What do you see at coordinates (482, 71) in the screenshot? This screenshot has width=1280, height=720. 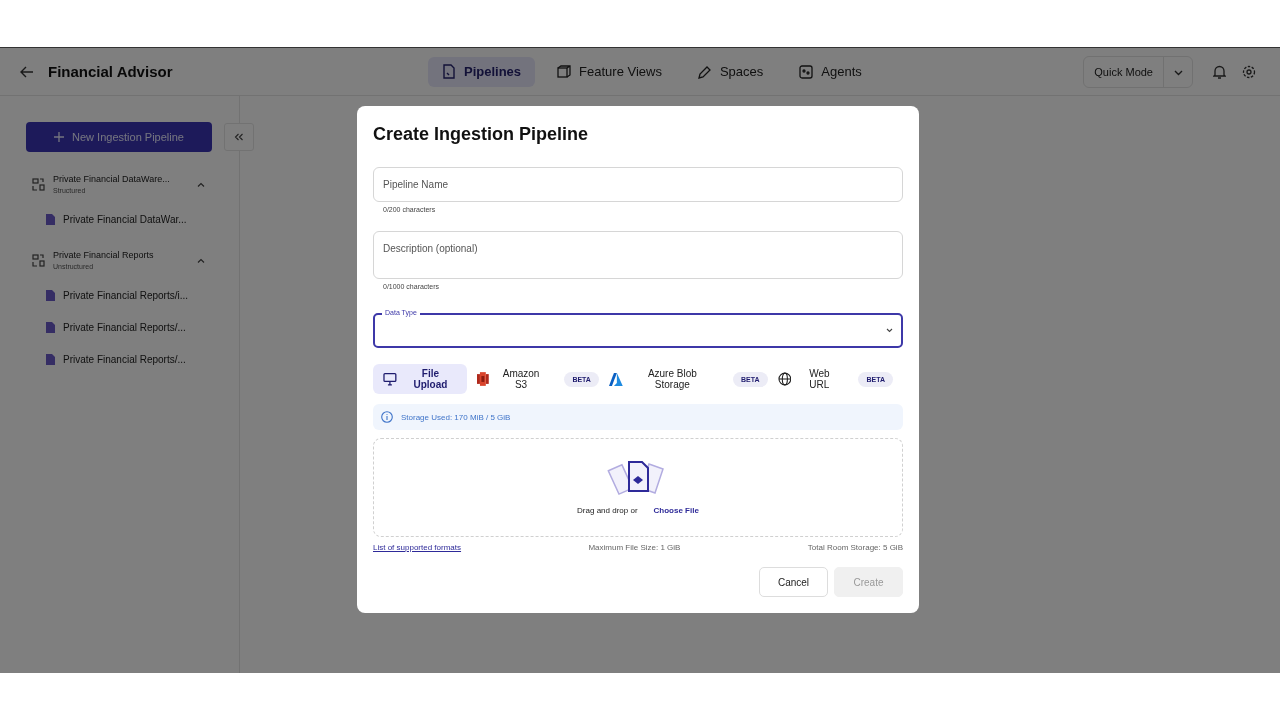 I see `nav-tab: Pipelines` at bounding box center [482, 71].